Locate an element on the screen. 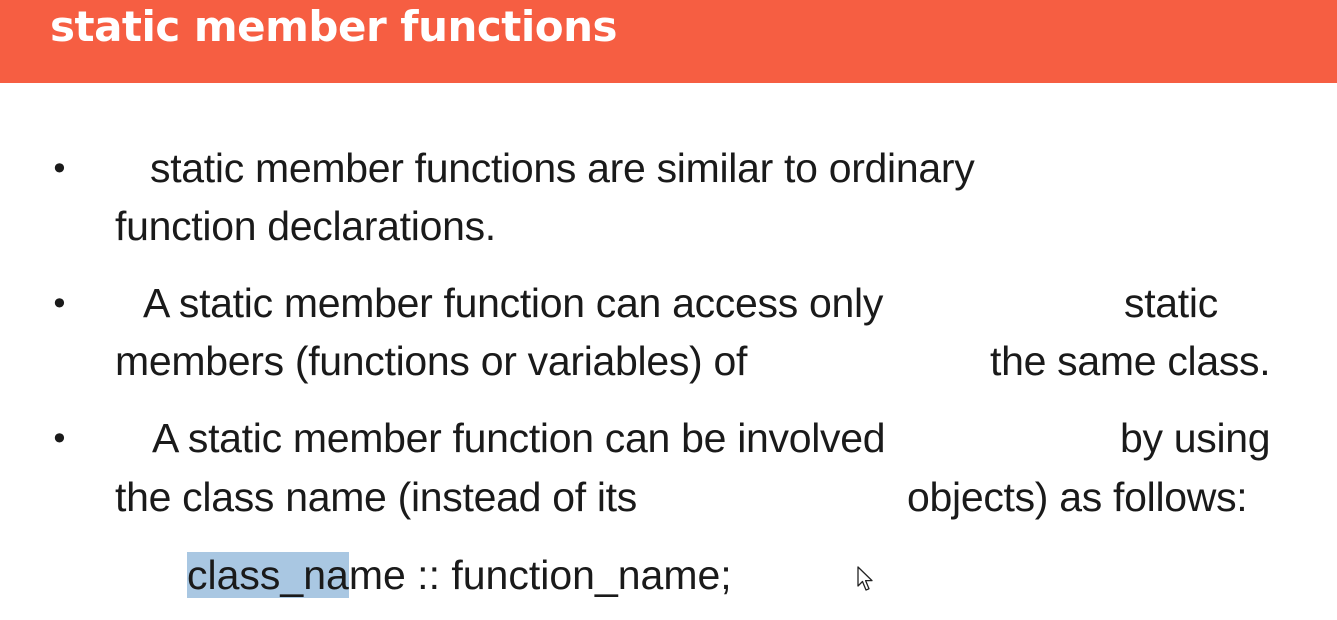 The width and height of the screenshot is (1337, 620). code-example: class_name :: function_name; is located at coordinates (459, 575).